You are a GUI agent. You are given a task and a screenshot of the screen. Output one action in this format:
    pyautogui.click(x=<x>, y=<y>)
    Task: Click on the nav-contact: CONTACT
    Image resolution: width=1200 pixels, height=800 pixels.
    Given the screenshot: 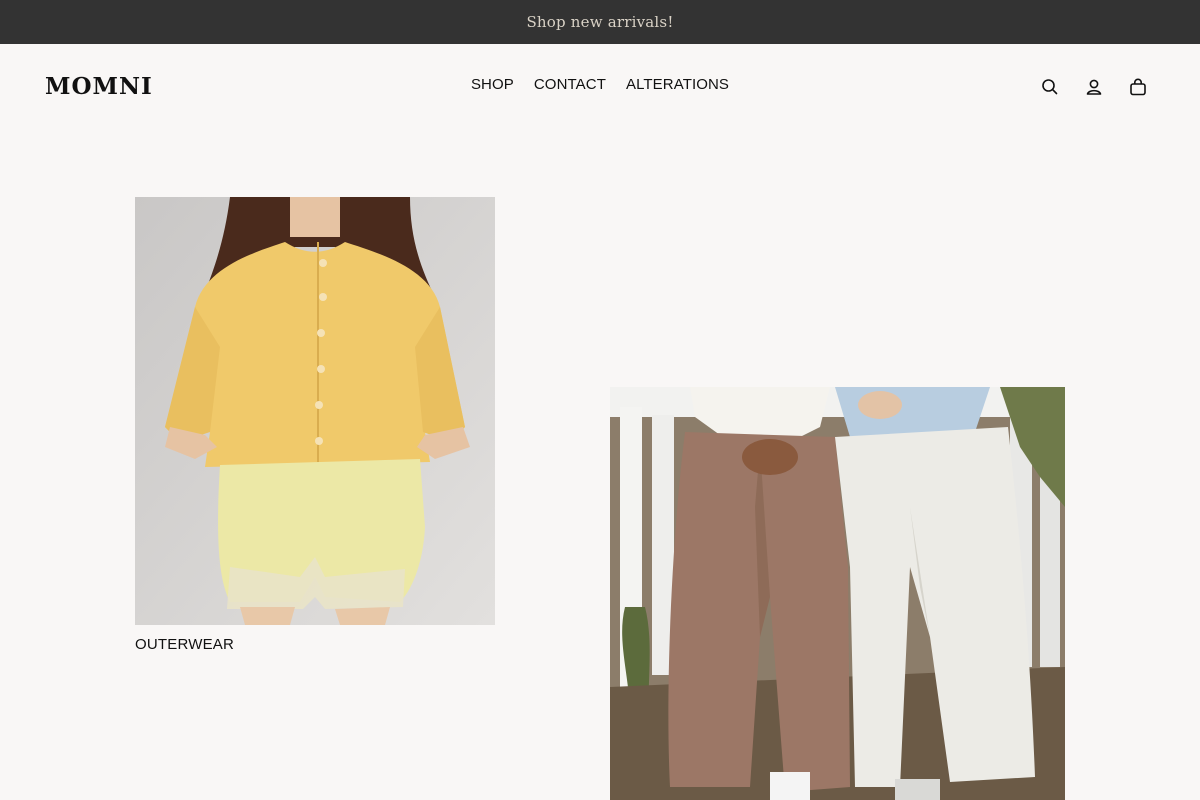 What is the action you would take?
    pyautogui.click(x=570, y=84)
    